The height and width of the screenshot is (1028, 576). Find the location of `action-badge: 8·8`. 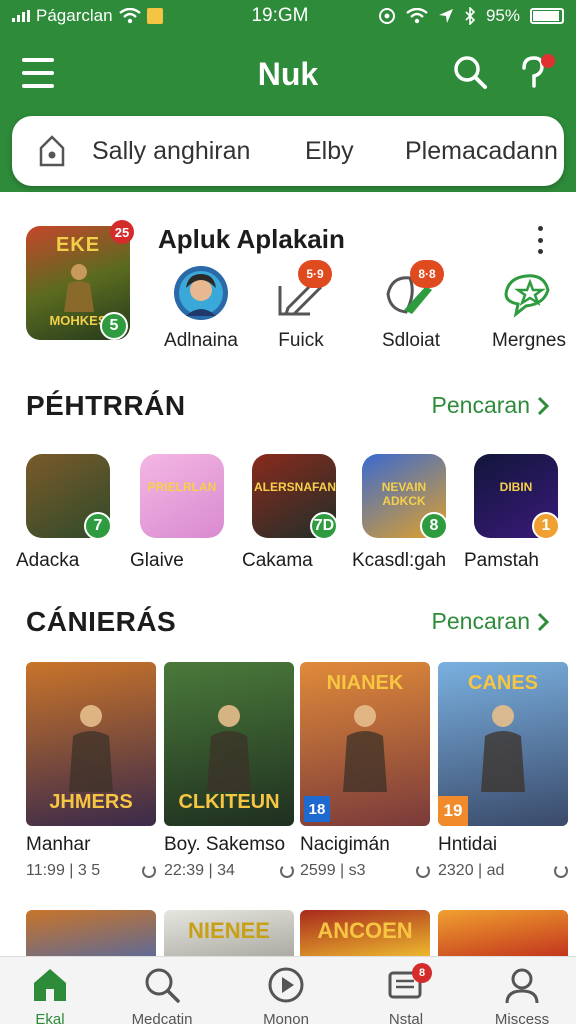

action-badge: 8·8 is located at coordinates (427, 274).